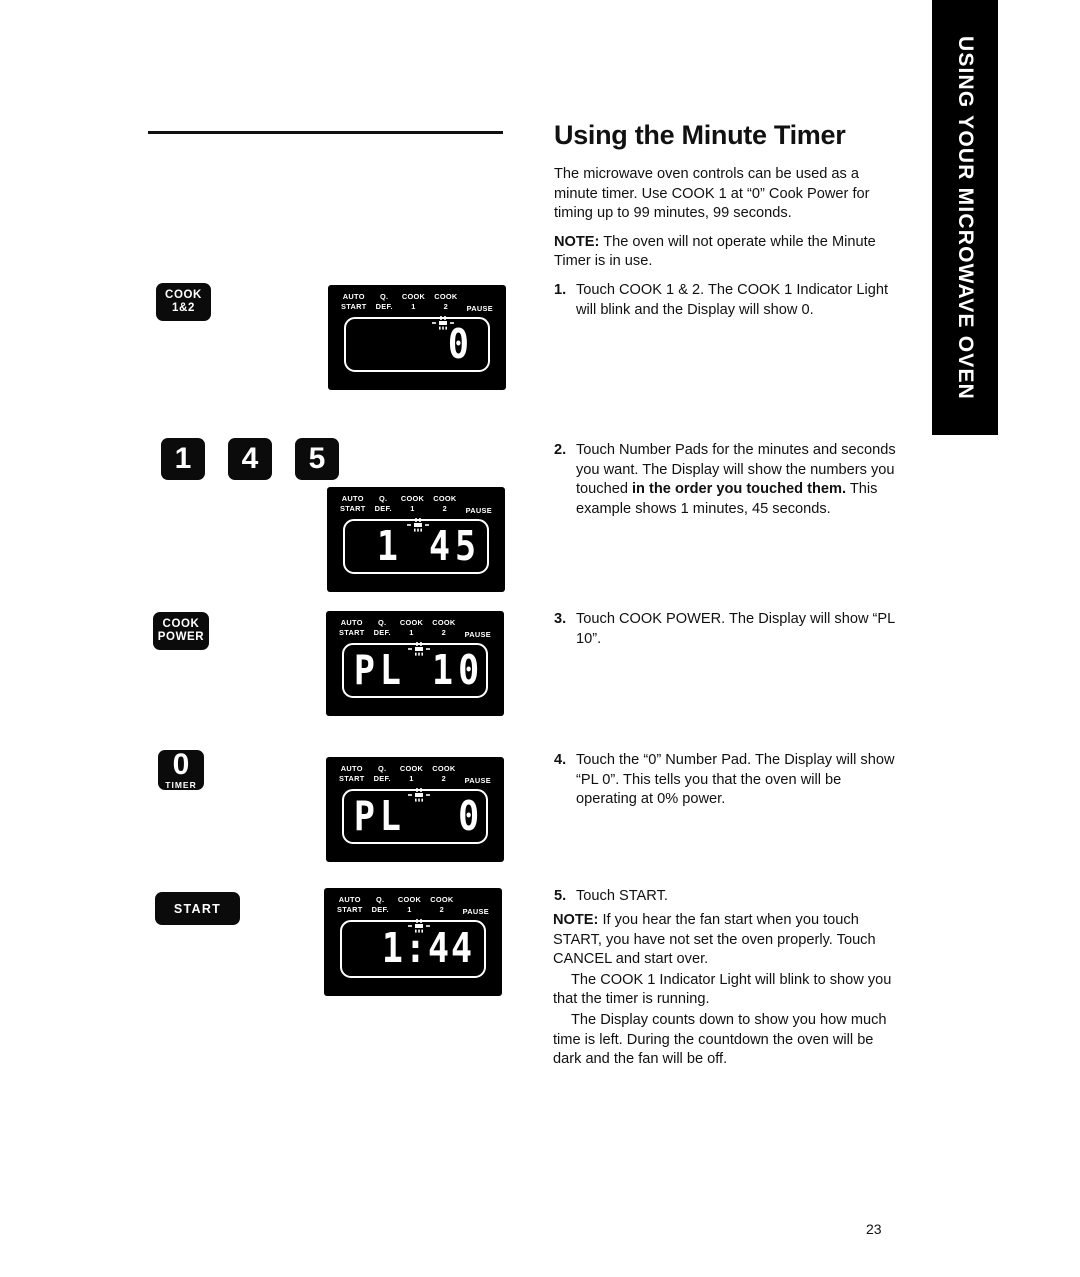  I want to click on key-cook-1-2: COOK 1&2, so click(183, 302).